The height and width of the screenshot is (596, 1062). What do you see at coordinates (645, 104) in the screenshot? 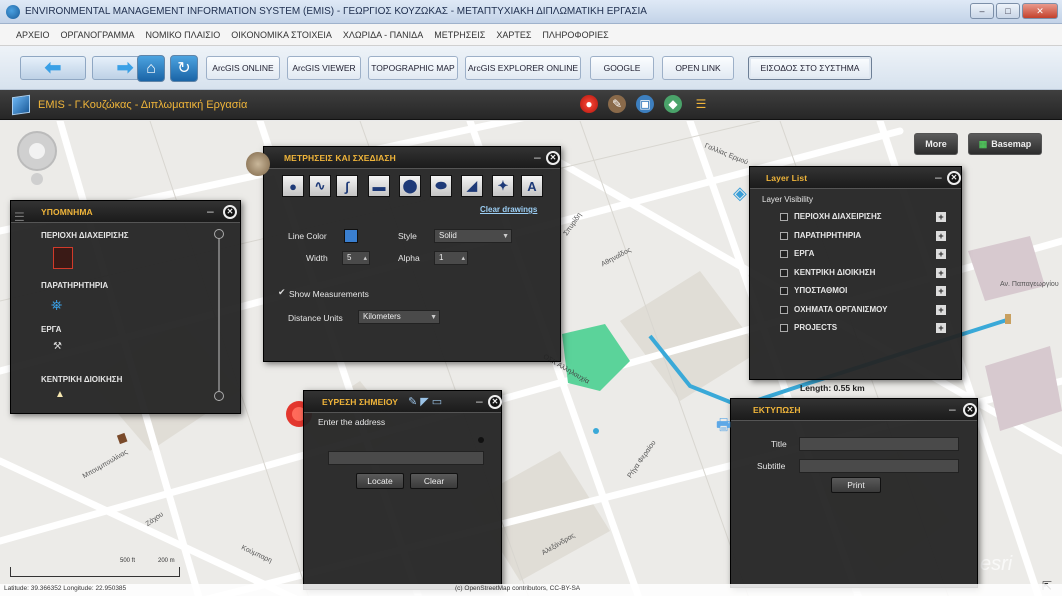
I see `print-widget-icon: ▣` at bounding box center [645, 104].